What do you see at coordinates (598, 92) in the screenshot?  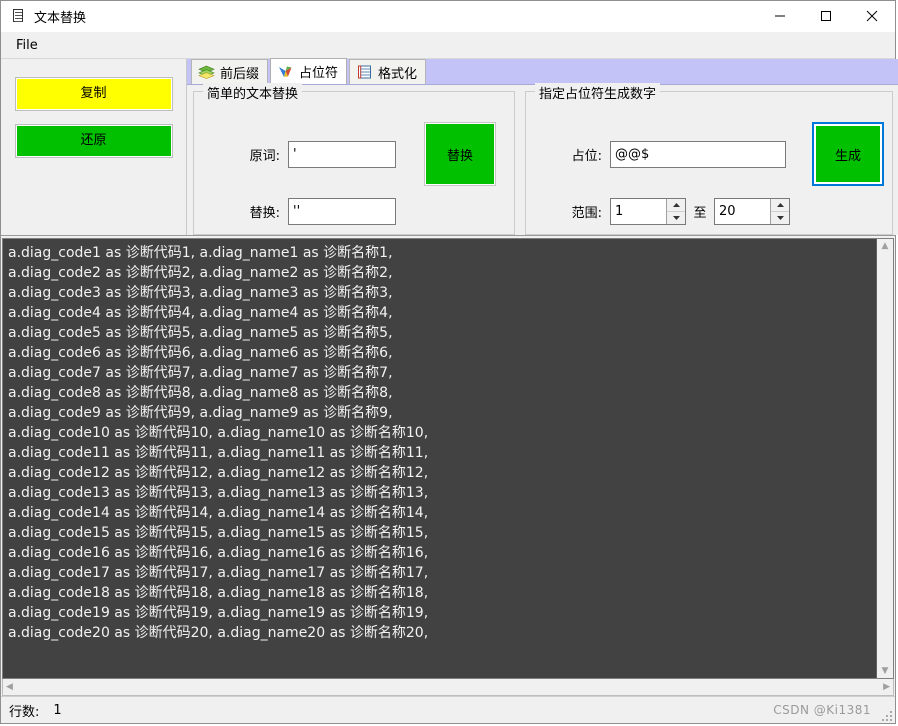 I see `generate-group-title: 指定占位符生成数字` at bounding box center [598, 92].